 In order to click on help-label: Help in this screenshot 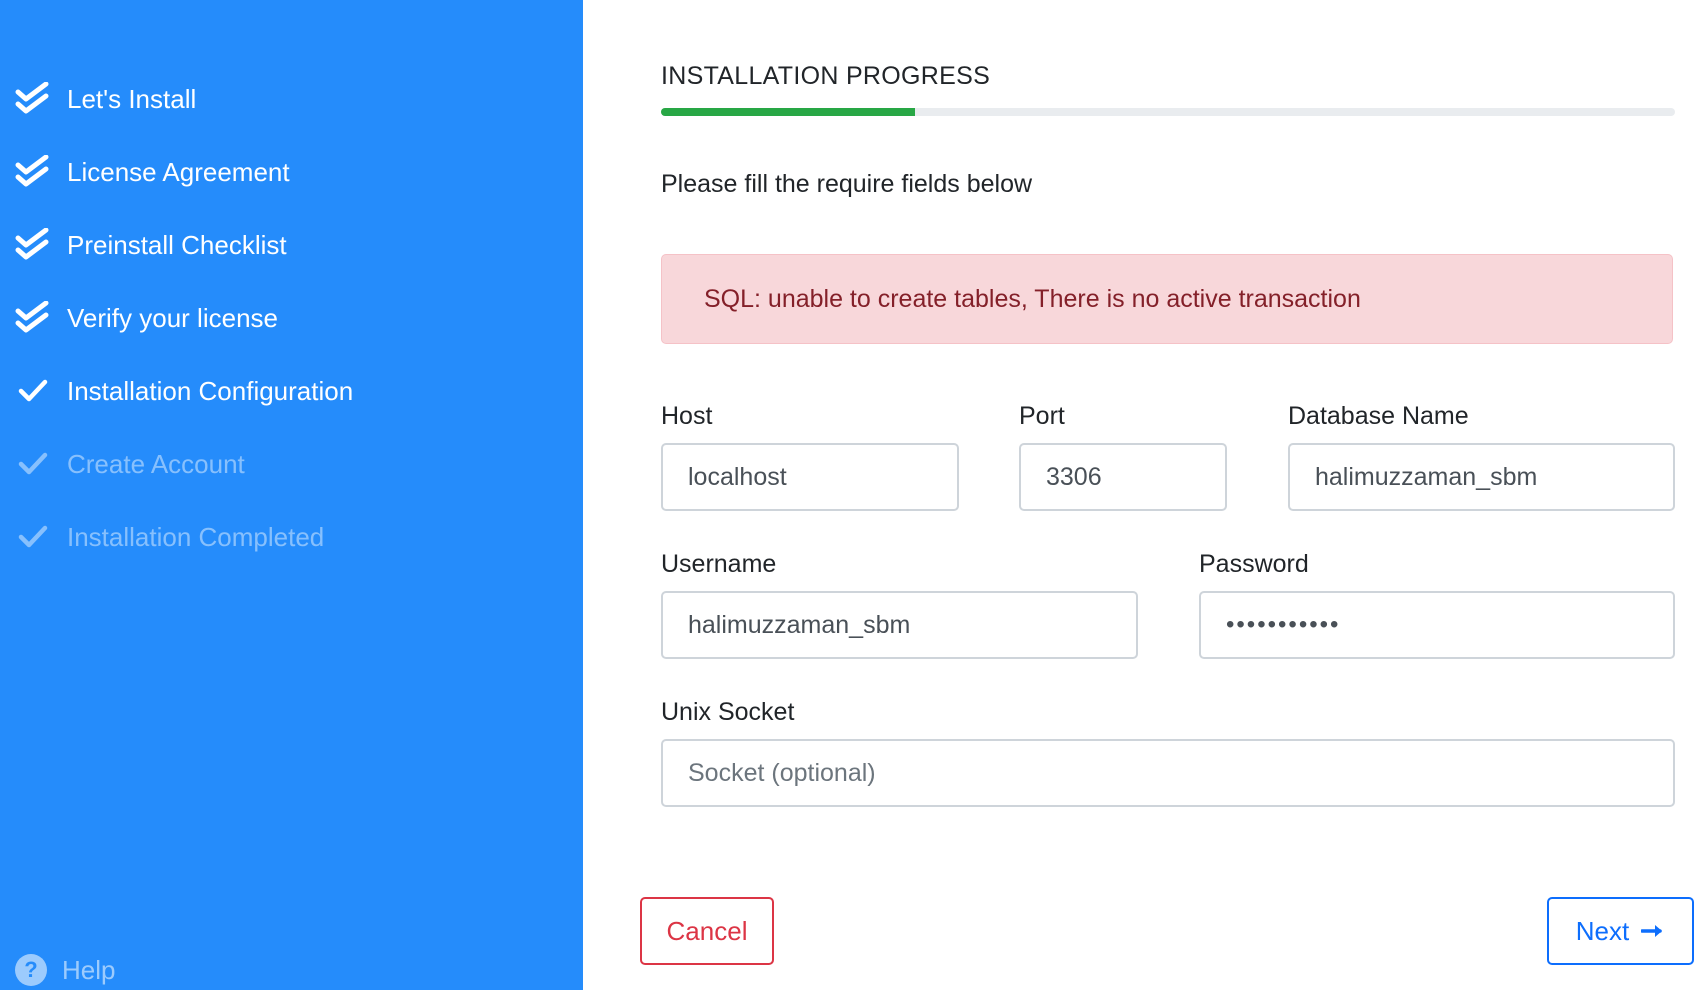, I will do `click(89, 969)`.